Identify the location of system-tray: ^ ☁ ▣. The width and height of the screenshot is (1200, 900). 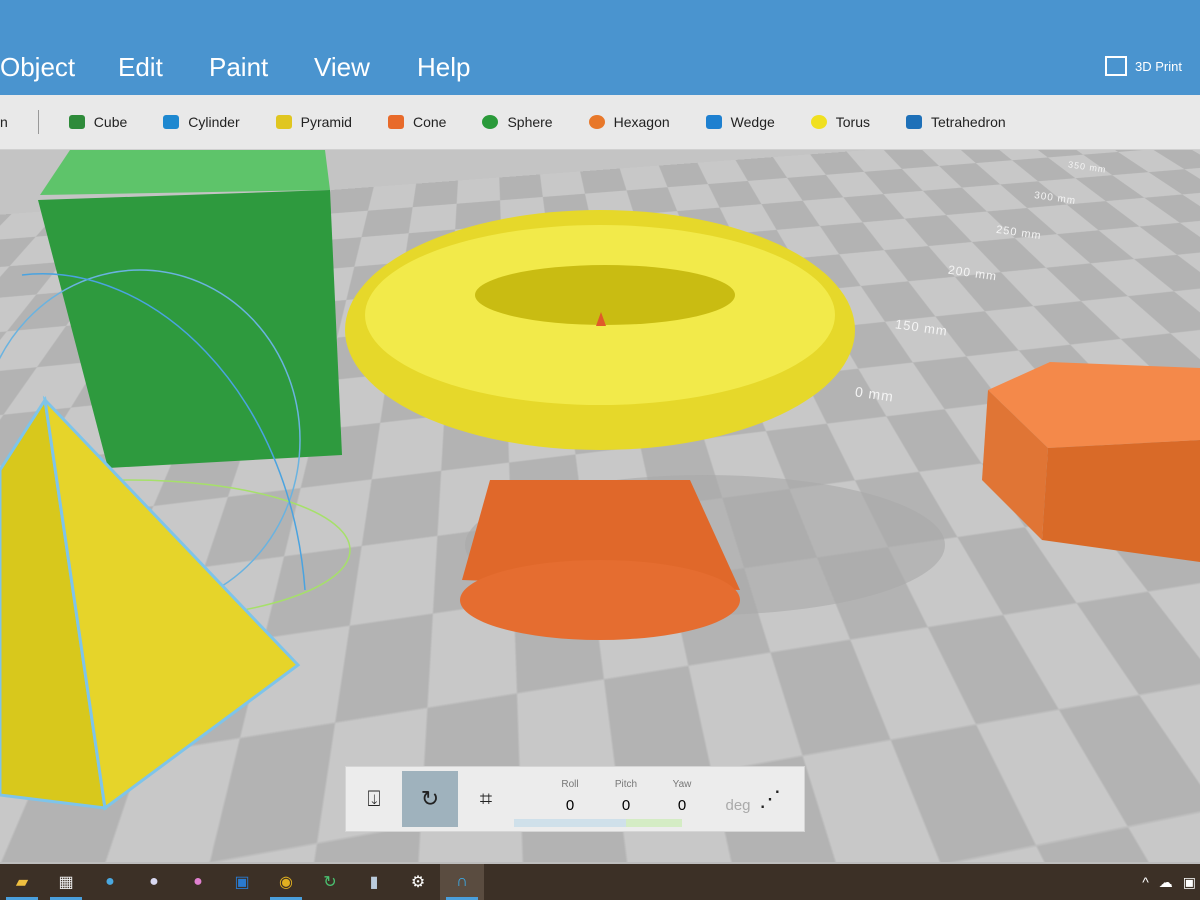
(1169, 882).